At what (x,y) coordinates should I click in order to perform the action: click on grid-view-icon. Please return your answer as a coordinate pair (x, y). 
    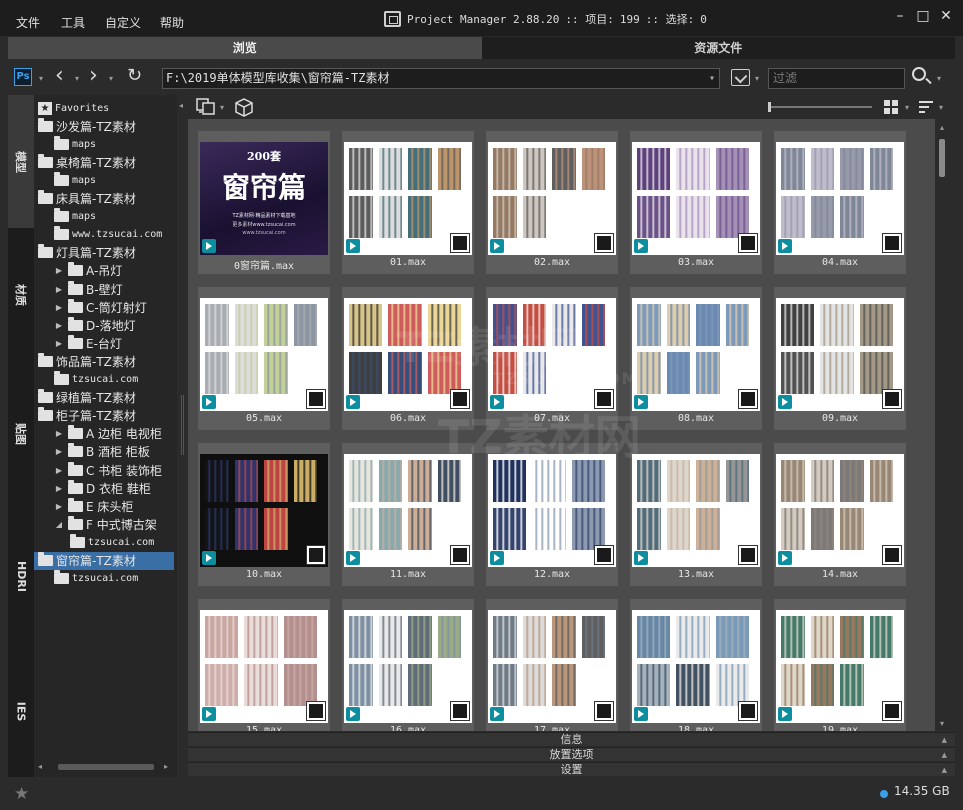
    Looking at the image, I should click on (891, 107).